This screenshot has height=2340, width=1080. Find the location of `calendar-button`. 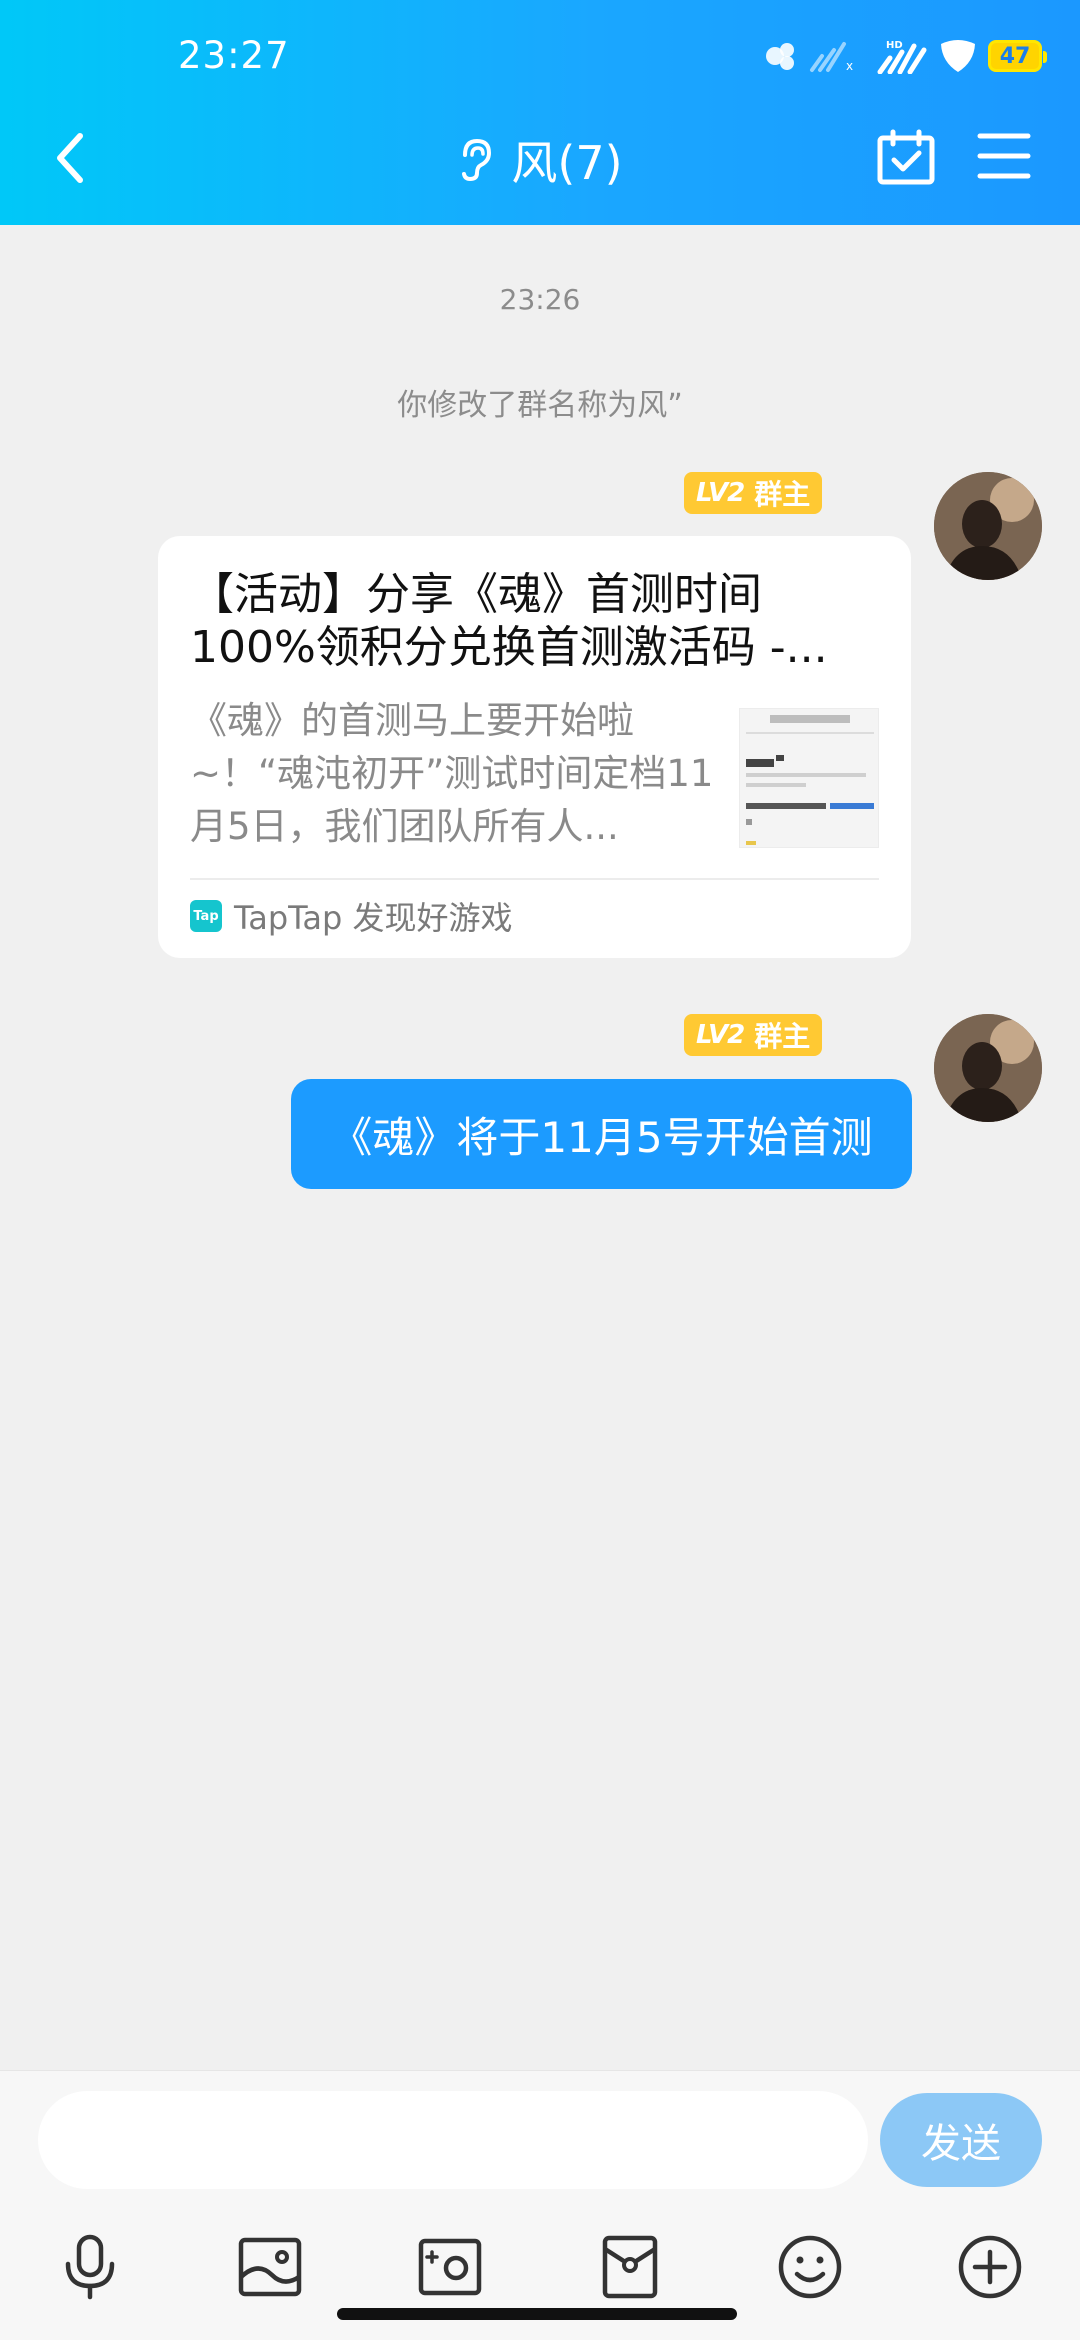

calendar-button is located at coordinates (906, 158).